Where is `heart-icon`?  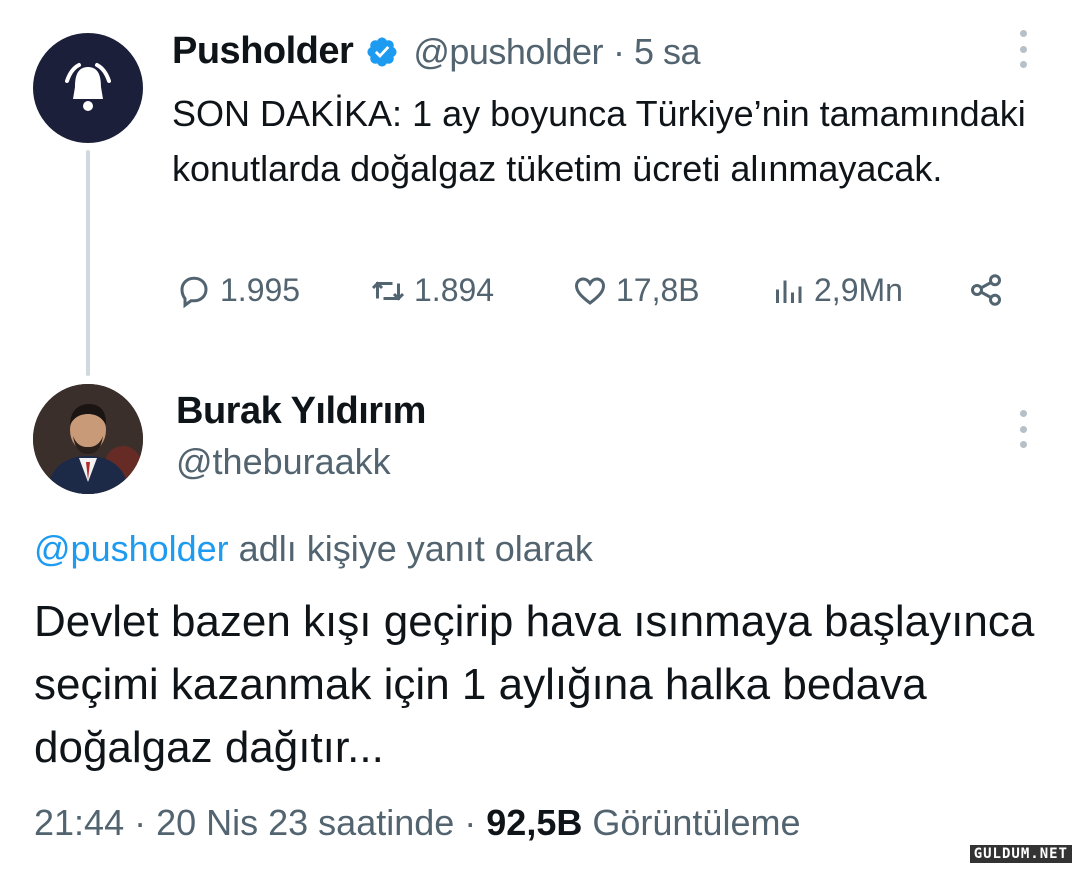
heart-icon is located at coordinates (590, 290).